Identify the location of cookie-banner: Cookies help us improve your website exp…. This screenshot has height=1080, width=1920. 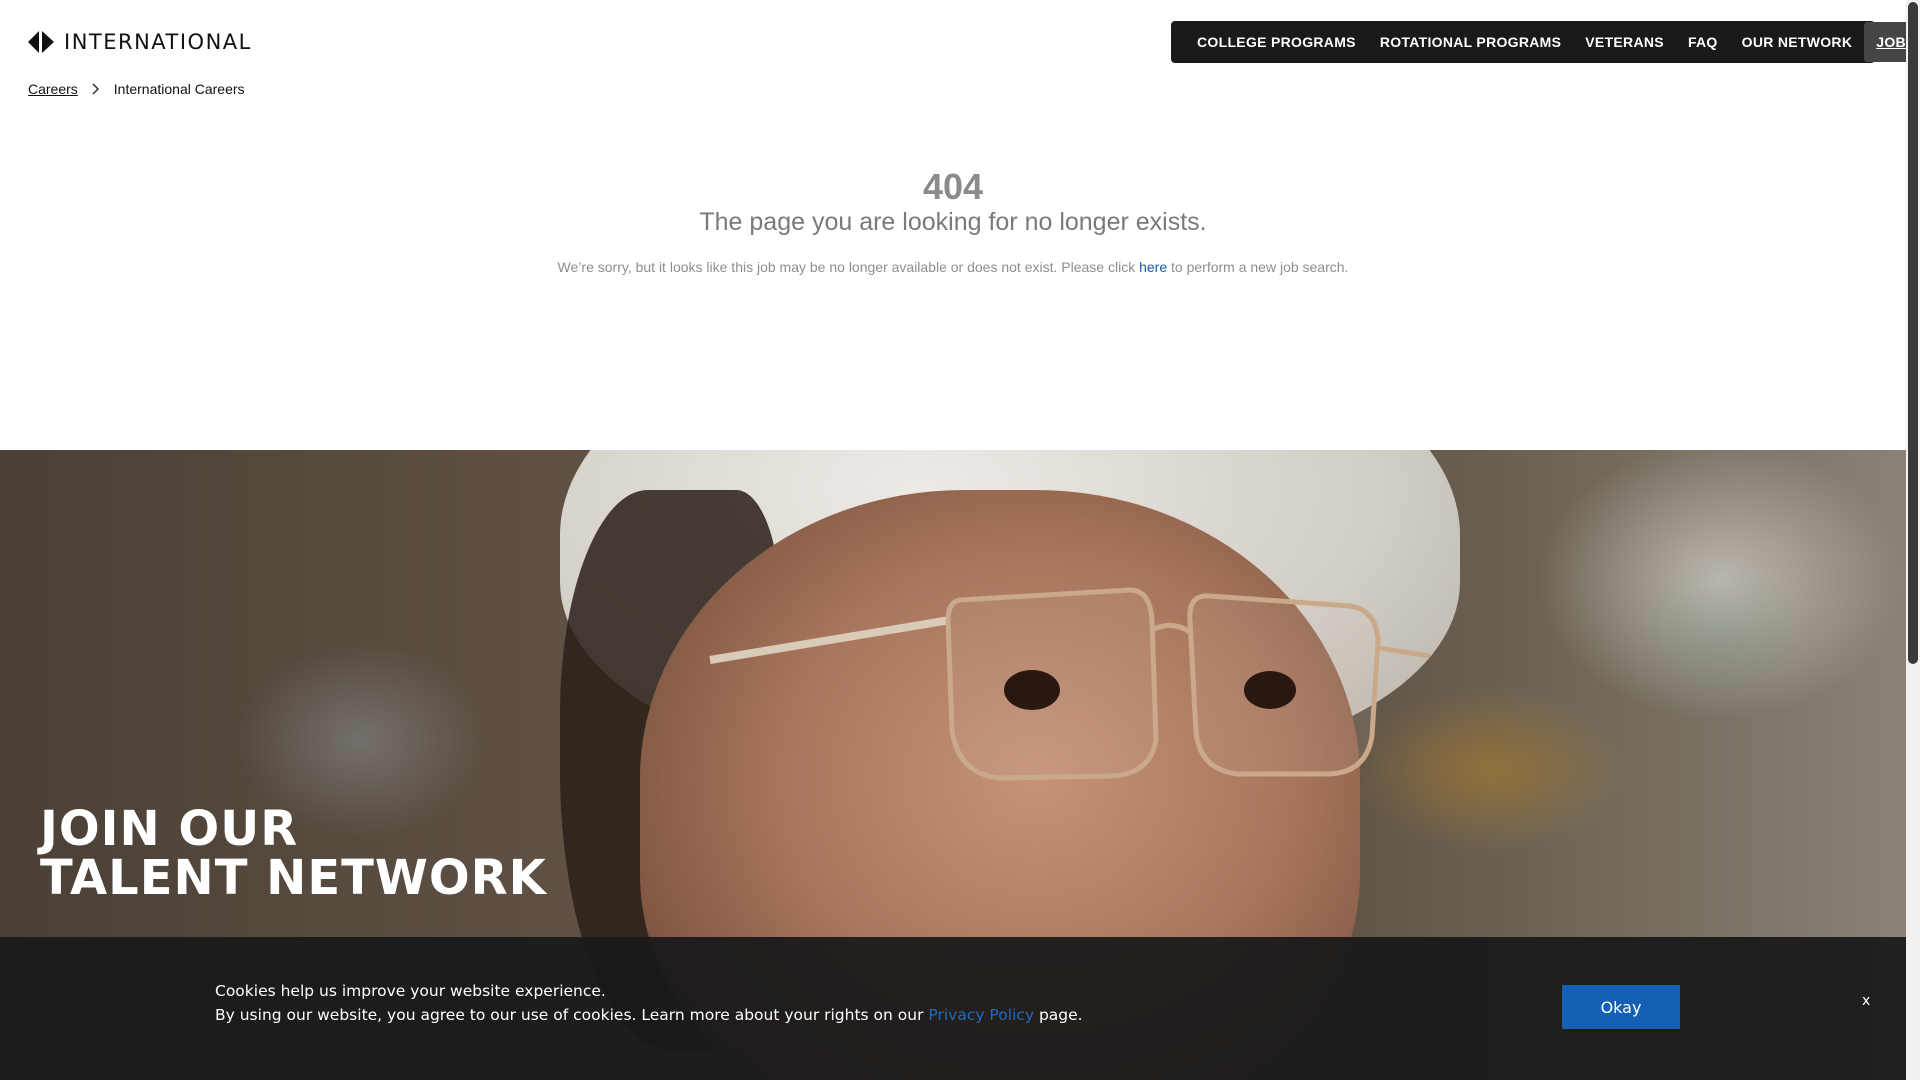
(953, 1008).